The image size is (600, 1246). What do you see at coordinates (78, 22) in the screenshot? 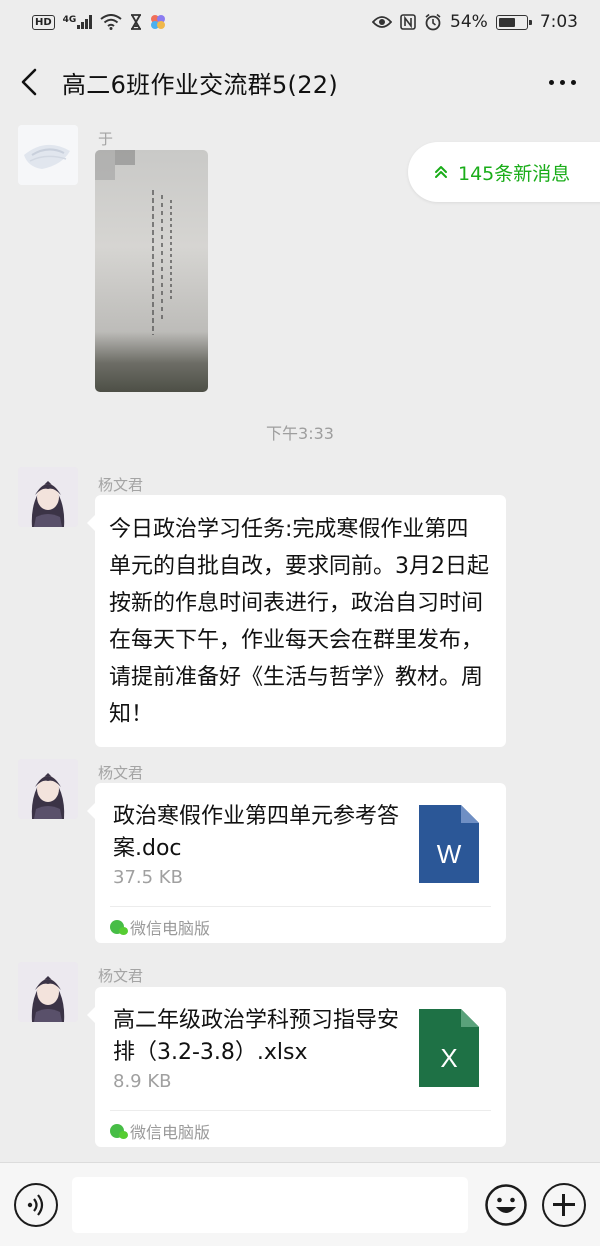
I see `signal-icon: 4G` at bounding box center [78, 22].